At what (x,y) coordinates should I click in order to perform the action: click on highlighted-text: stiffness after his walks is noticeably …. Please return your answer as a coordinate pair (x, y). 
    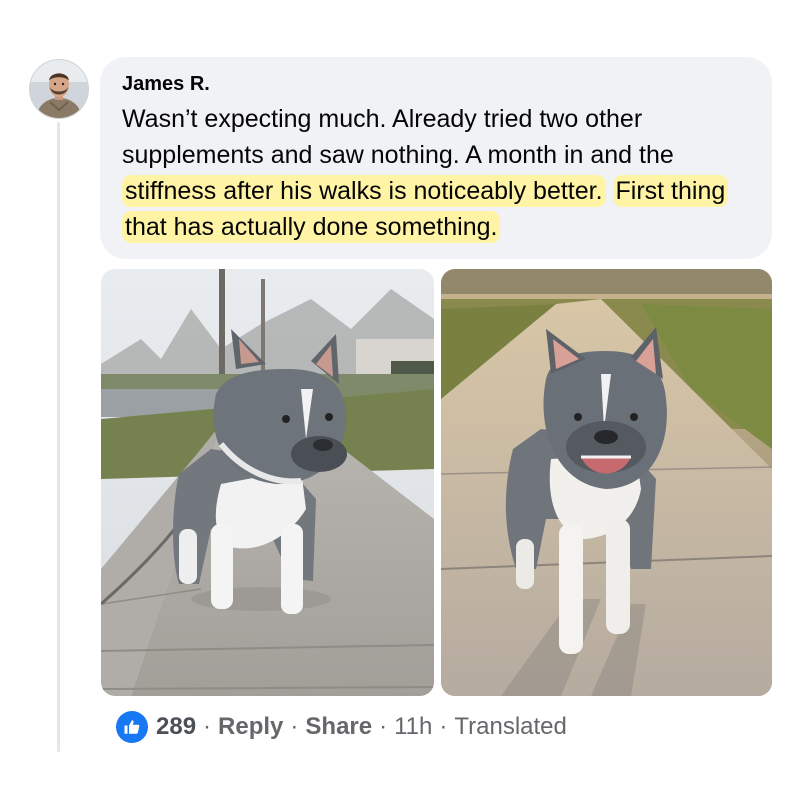
    Looking at the image, I should click on (364, 191).